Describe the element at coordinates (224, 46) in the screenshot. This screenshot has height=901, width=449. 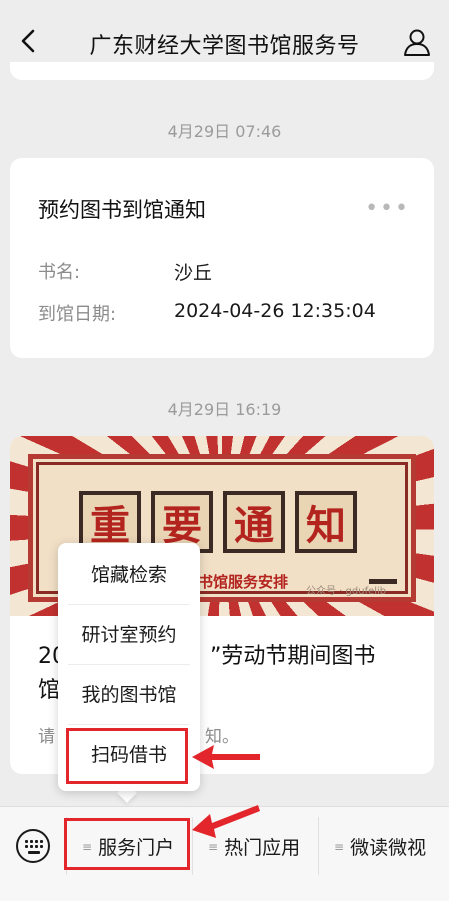
I see `page-title: 广东财经大学图书馆服务号` at that location.